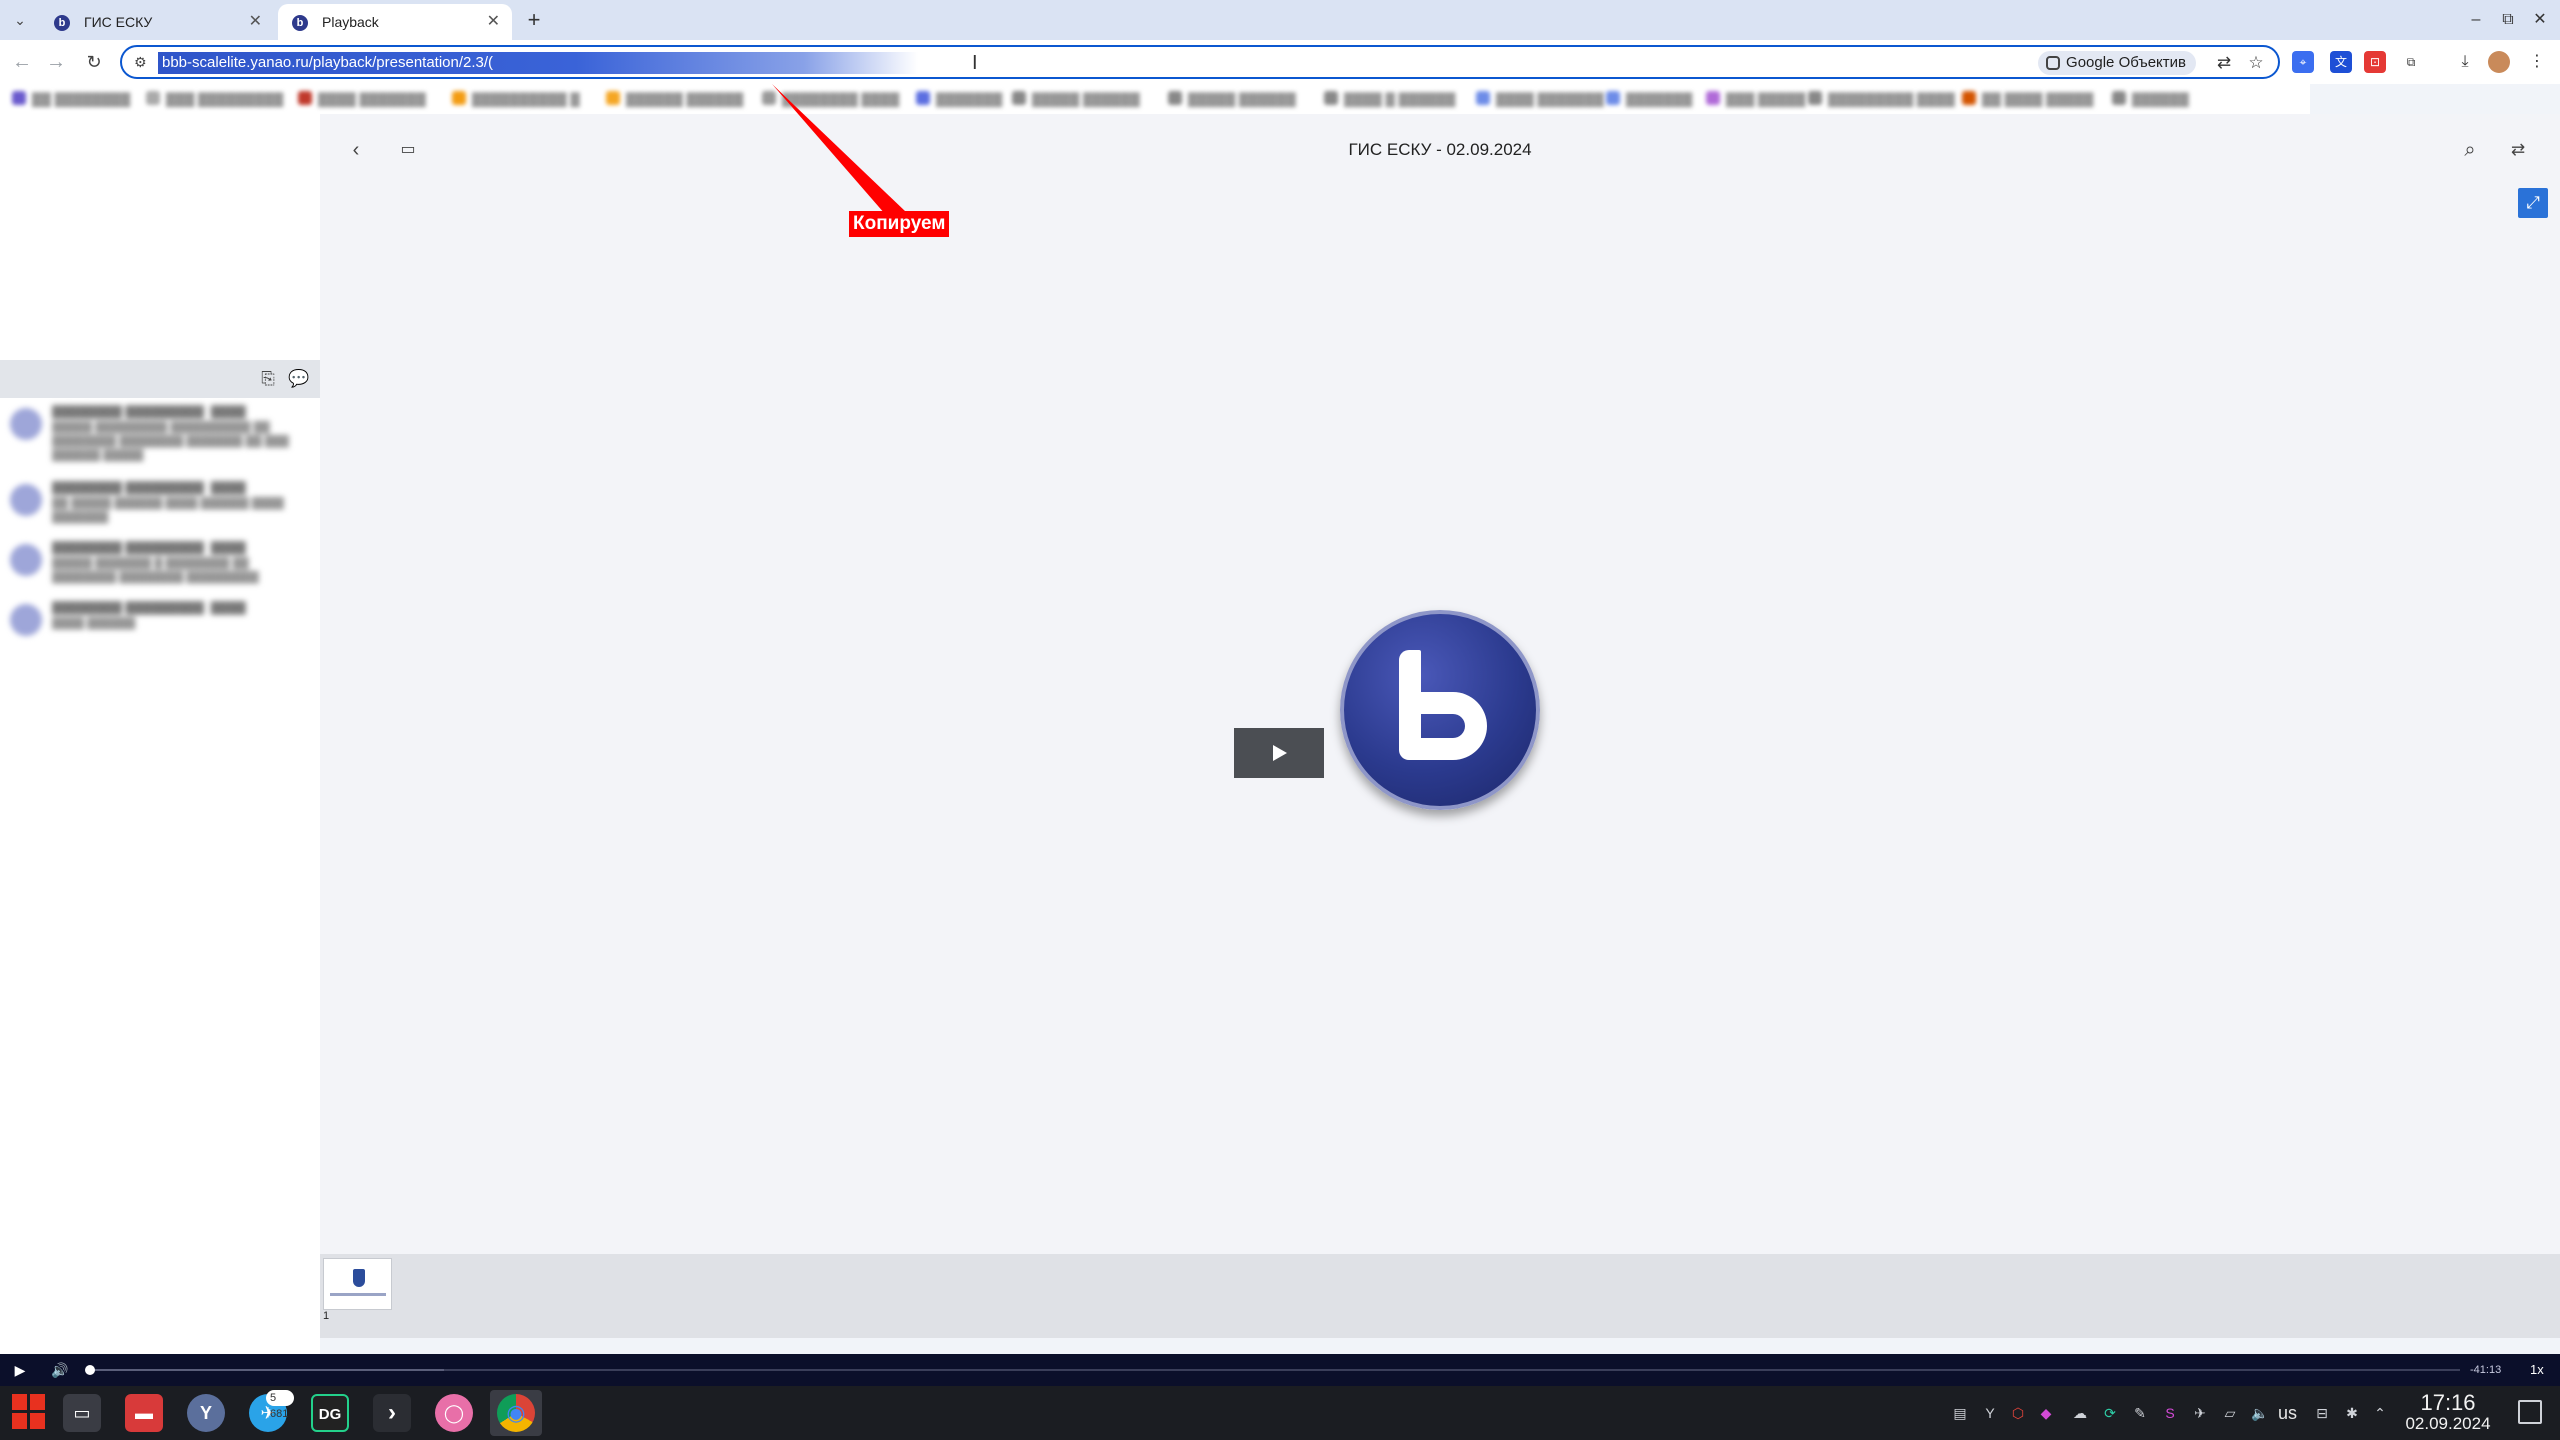  Describe the element at coordinates (2150, 99) in the screenshot. I see `bookmark-item: ▓▓▓▓▓▓` at that location.